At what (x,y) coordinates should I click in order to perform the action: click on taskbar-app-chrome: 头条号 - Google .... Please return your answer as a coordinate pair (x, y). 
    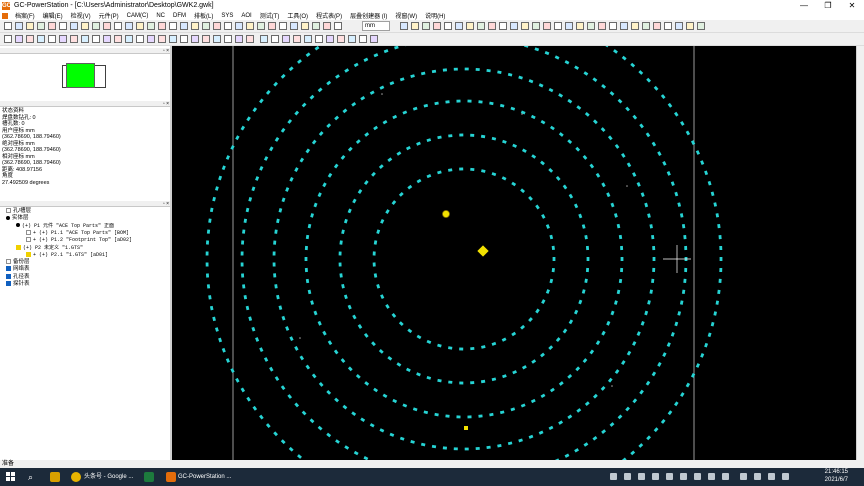
    Looking at the image, I should click on (108, 477).